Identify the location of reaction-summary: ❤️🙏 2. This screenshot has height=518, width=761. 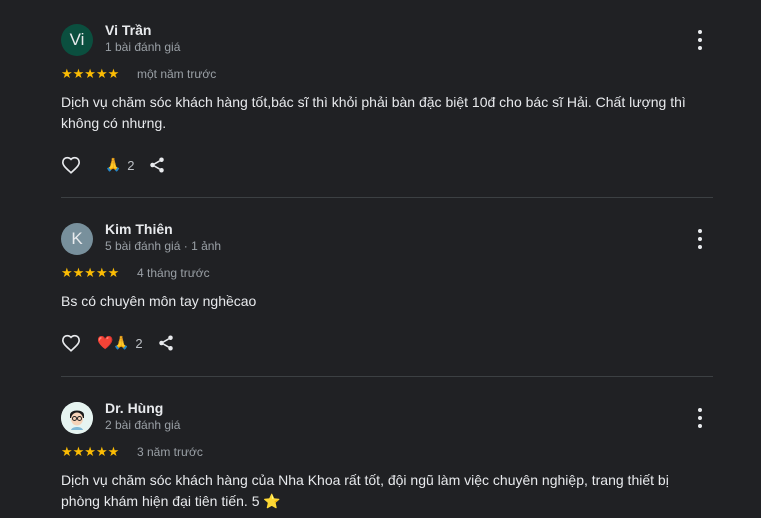
(120, 343).